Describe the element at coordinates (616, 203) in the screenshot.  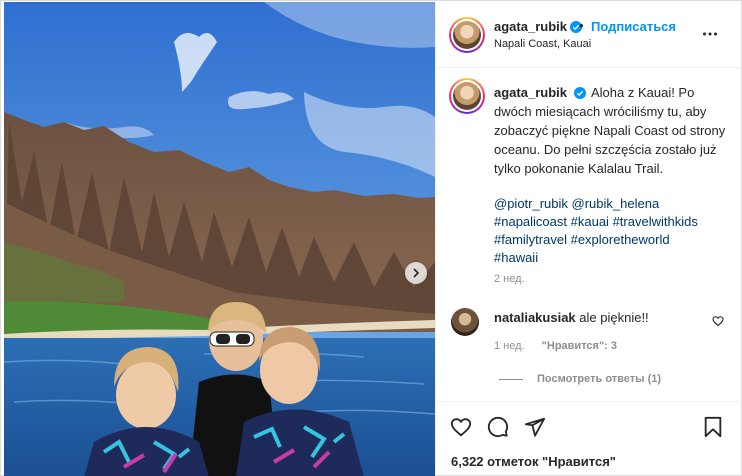
I see `mention-link: @rubik_helena` at that location.